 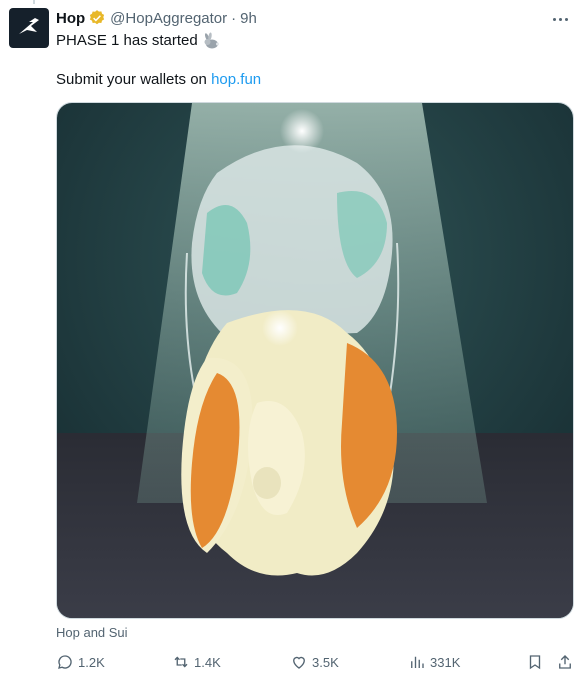 What do you see at coordinates (248, 18) in the screenshot?
I see `post-time: 9h` at bounding box center [248, 18].